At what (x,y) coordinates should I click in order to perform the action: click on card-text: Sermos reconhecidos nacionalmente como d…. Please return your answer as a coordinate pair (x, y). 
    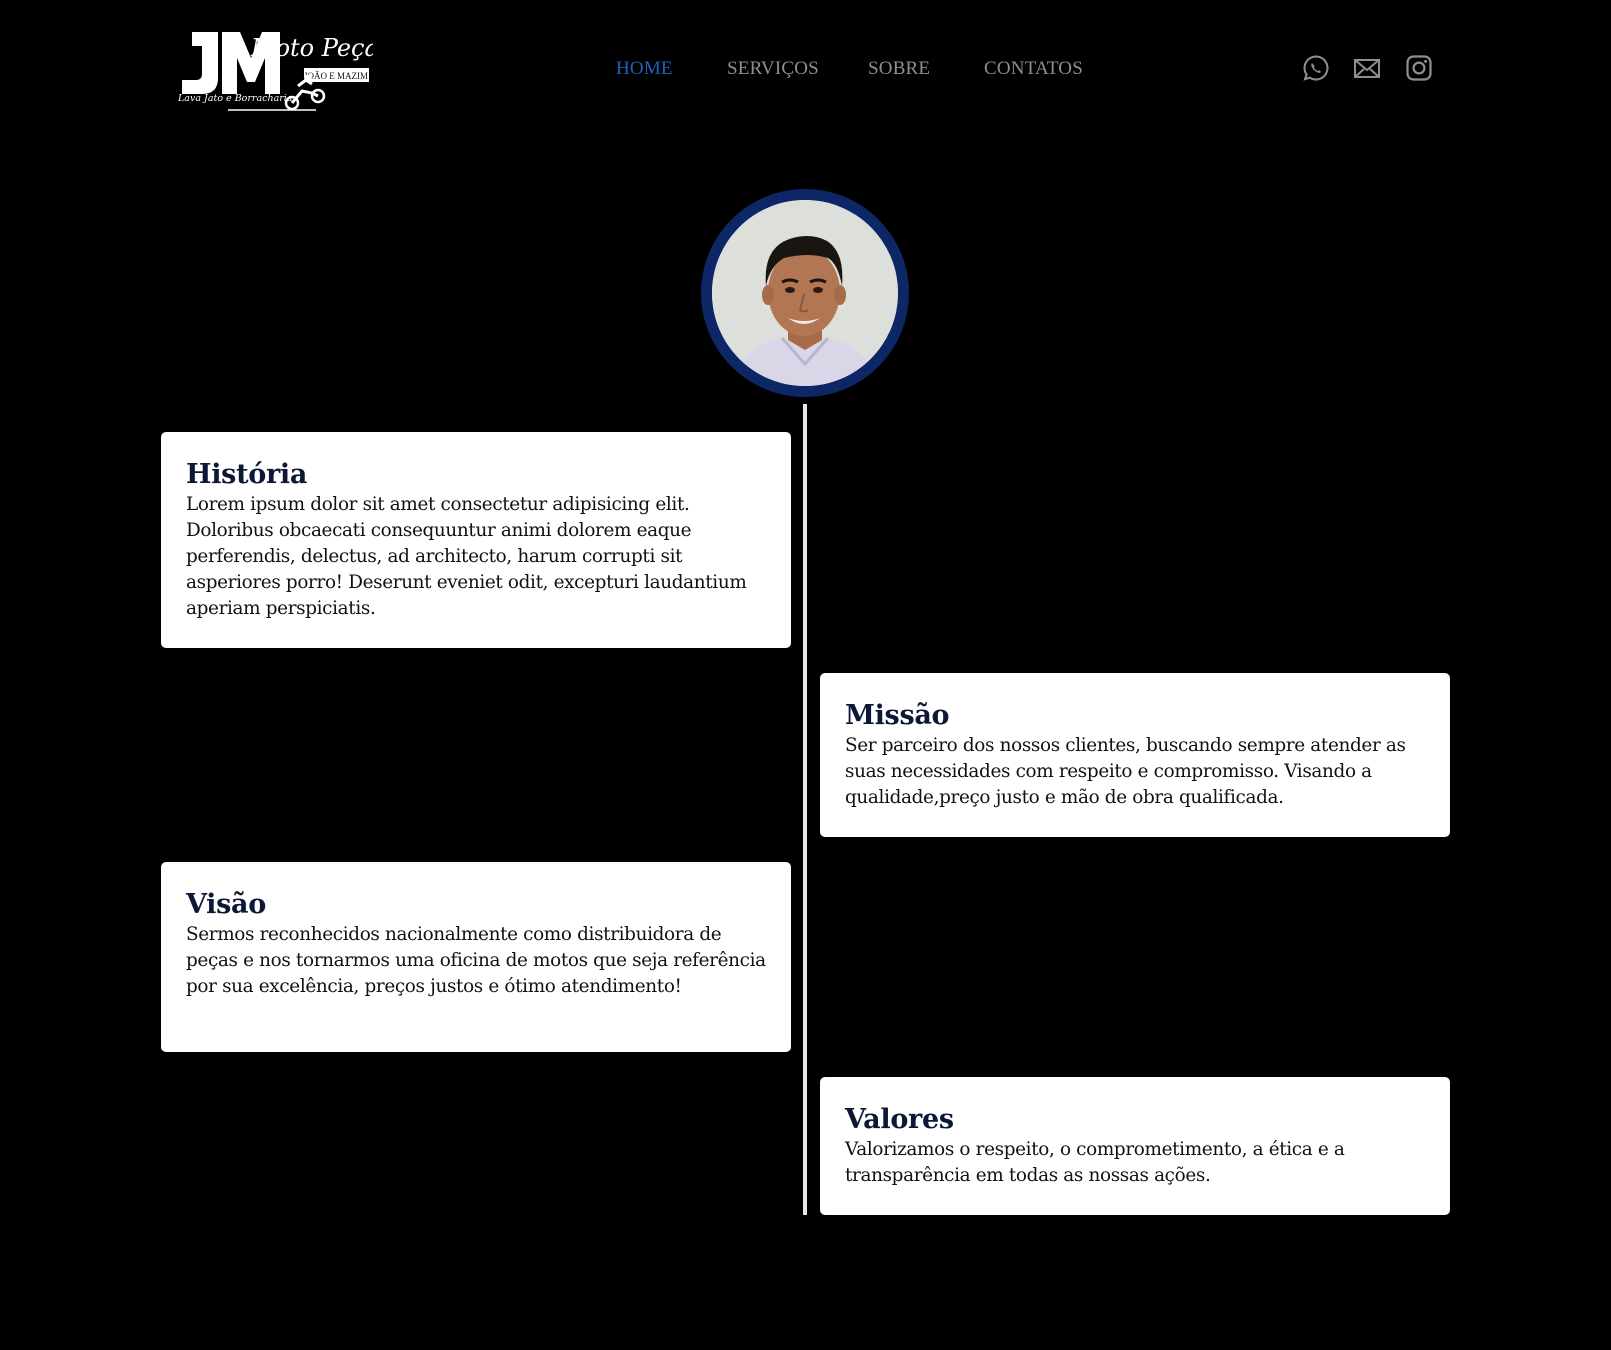
    Looking at the image, I should click on (476, 960).